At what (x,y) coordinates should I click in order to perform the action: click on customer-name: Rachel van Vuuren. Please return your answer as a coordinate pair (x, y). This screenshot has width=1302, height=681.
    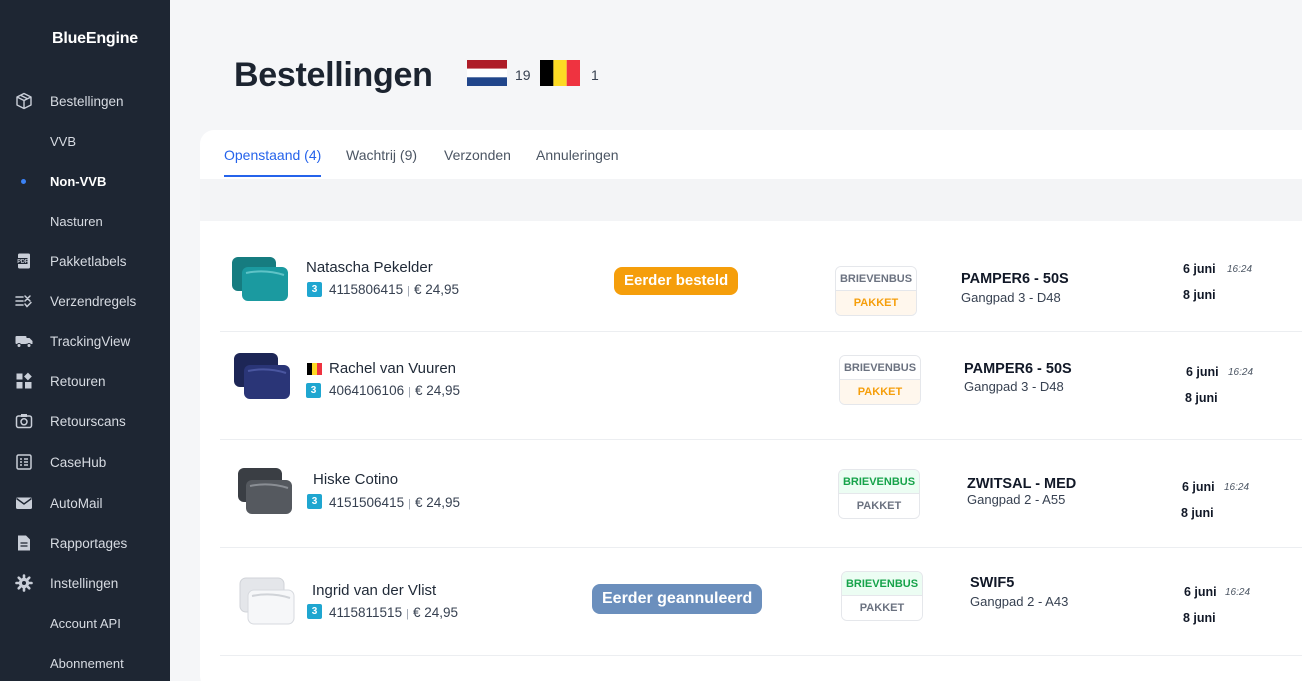
    Looking at the image, I should click on (392, 368).